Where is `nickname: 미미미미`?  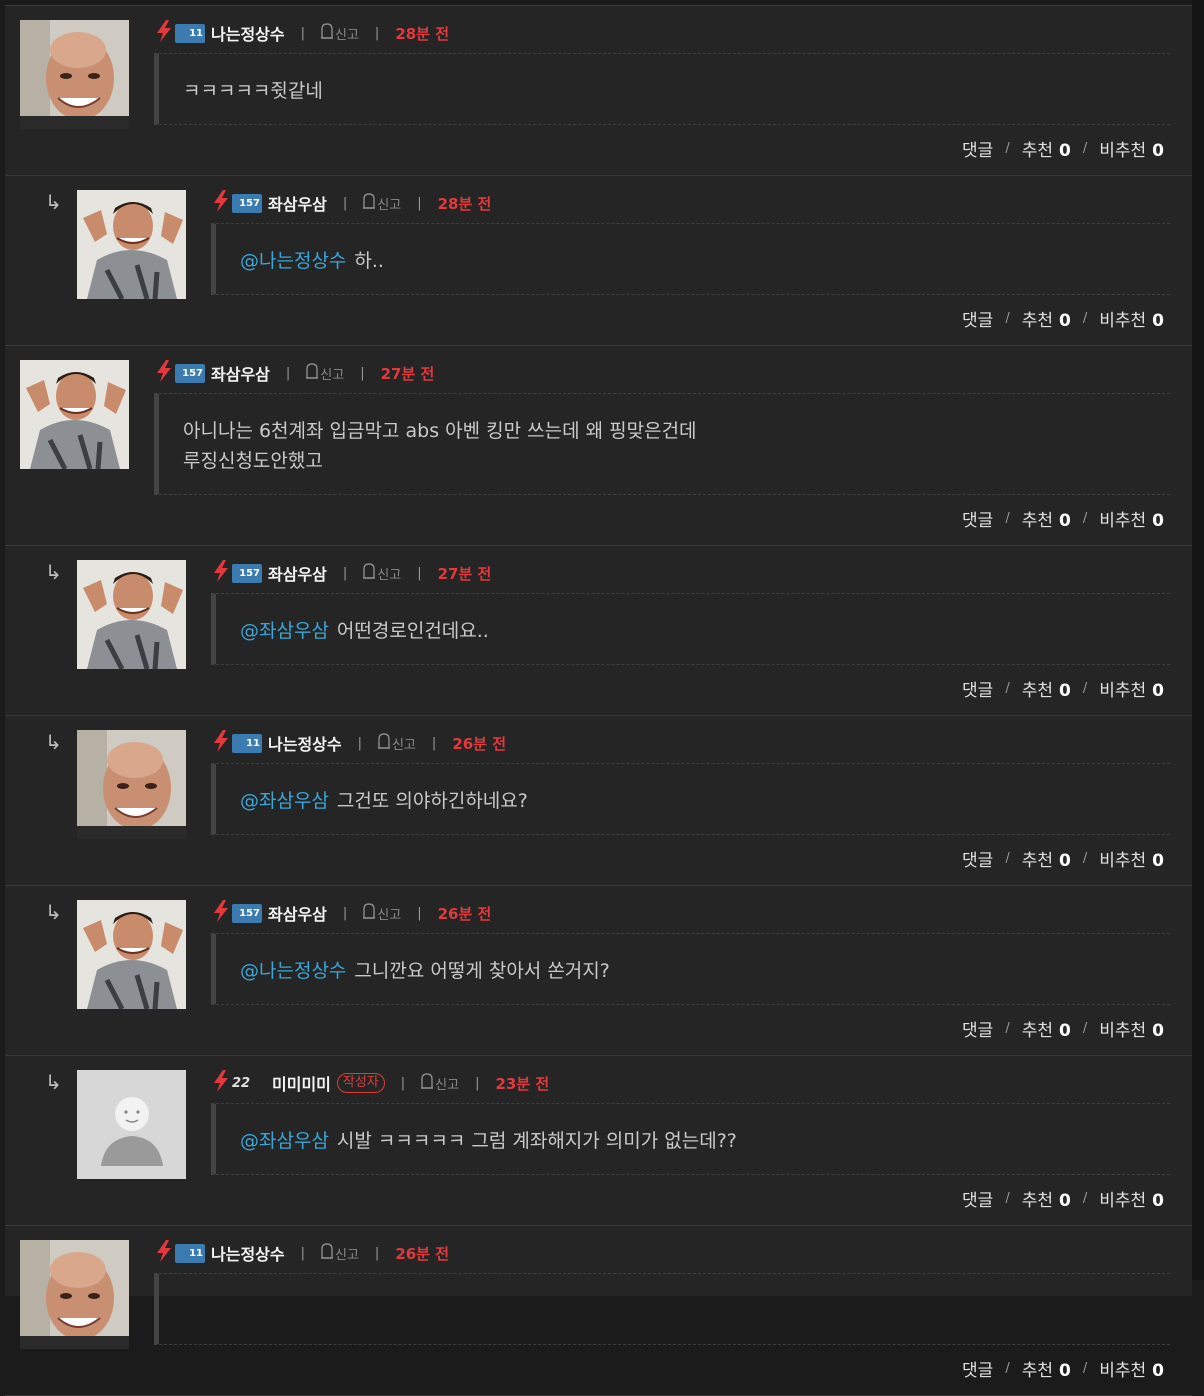 nickname: 미미미미 is located at coordinates (301, 1083).